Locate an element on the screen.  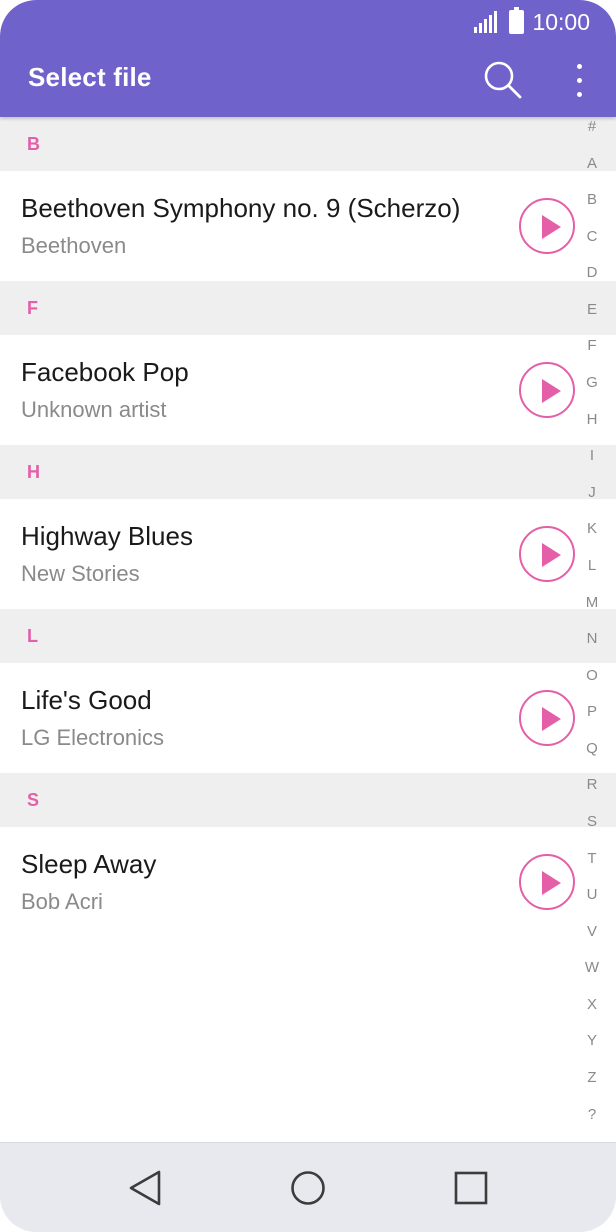
more-options-button is located at coordinates (579, 80).